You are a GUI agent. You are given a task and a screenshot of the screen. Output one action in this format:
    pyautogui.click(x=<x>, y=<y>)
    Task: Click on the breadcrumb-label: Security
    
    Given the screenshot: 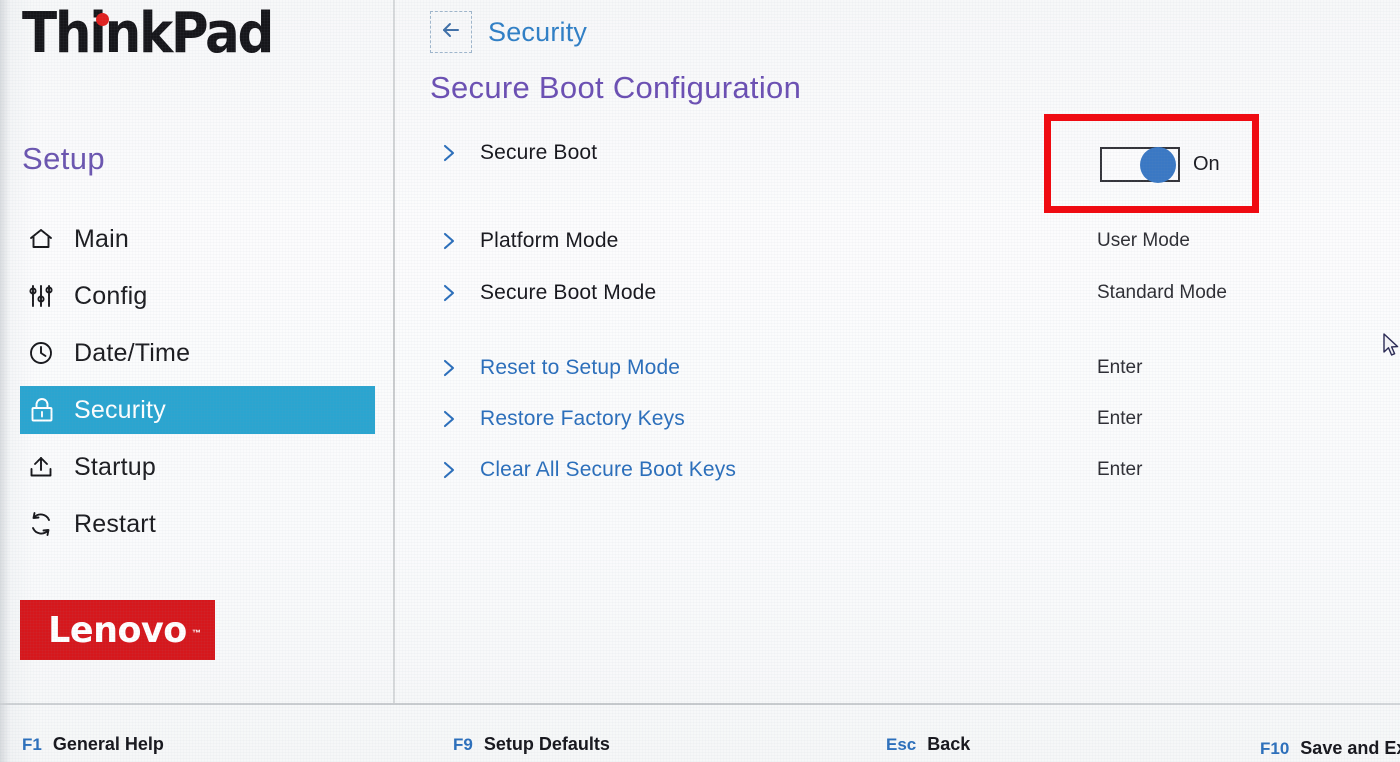 What is the action you would take?
    pyautogui.click(x=537, y=32)
    